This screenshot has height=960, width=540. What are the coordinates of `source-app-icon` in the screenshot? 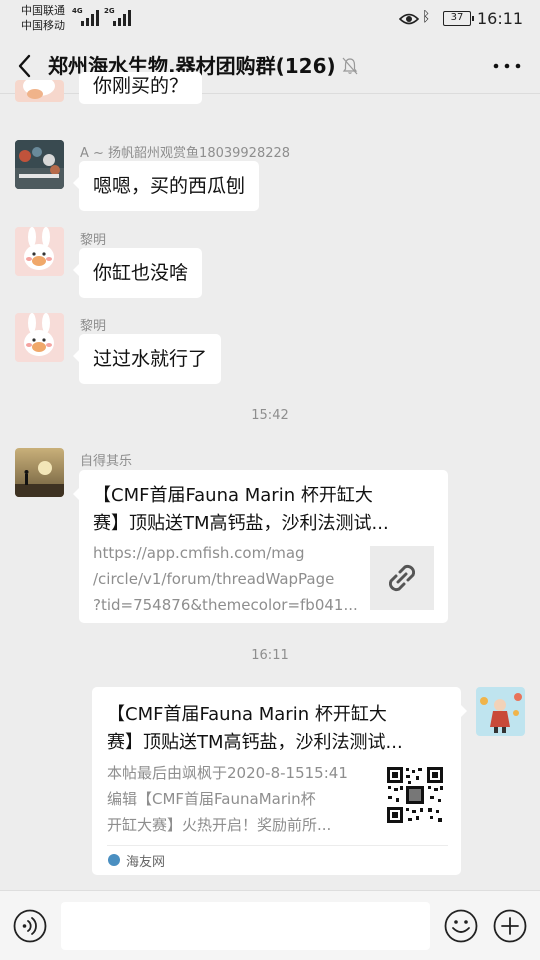 It's located at (114, 860).